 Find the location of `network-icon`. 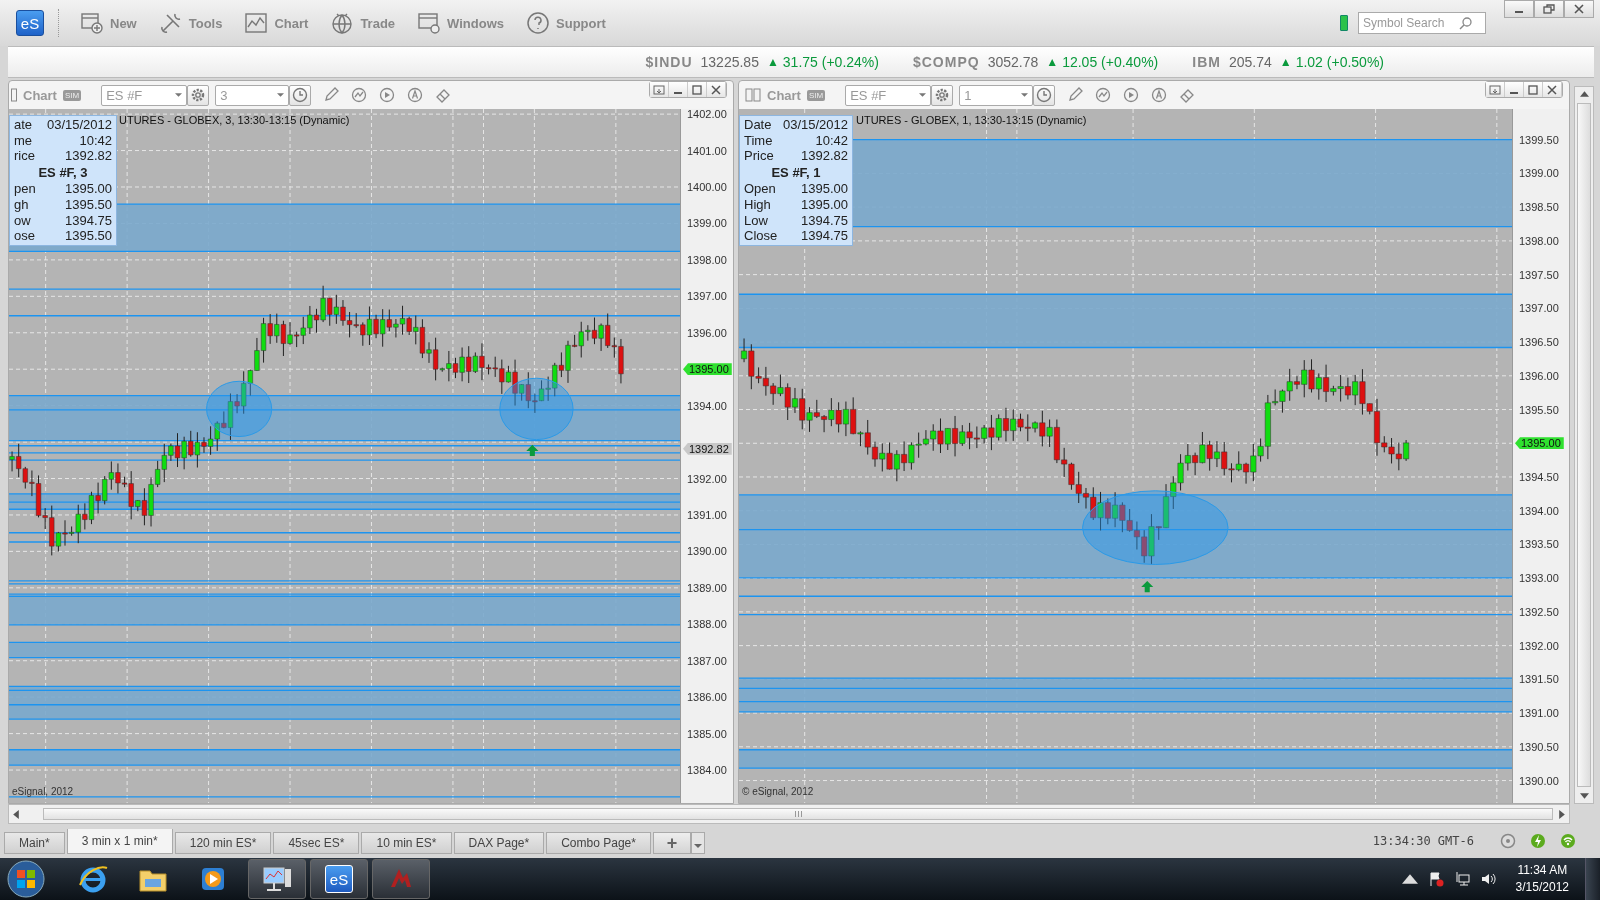

network-icon is located at coordinates (1461, 879).